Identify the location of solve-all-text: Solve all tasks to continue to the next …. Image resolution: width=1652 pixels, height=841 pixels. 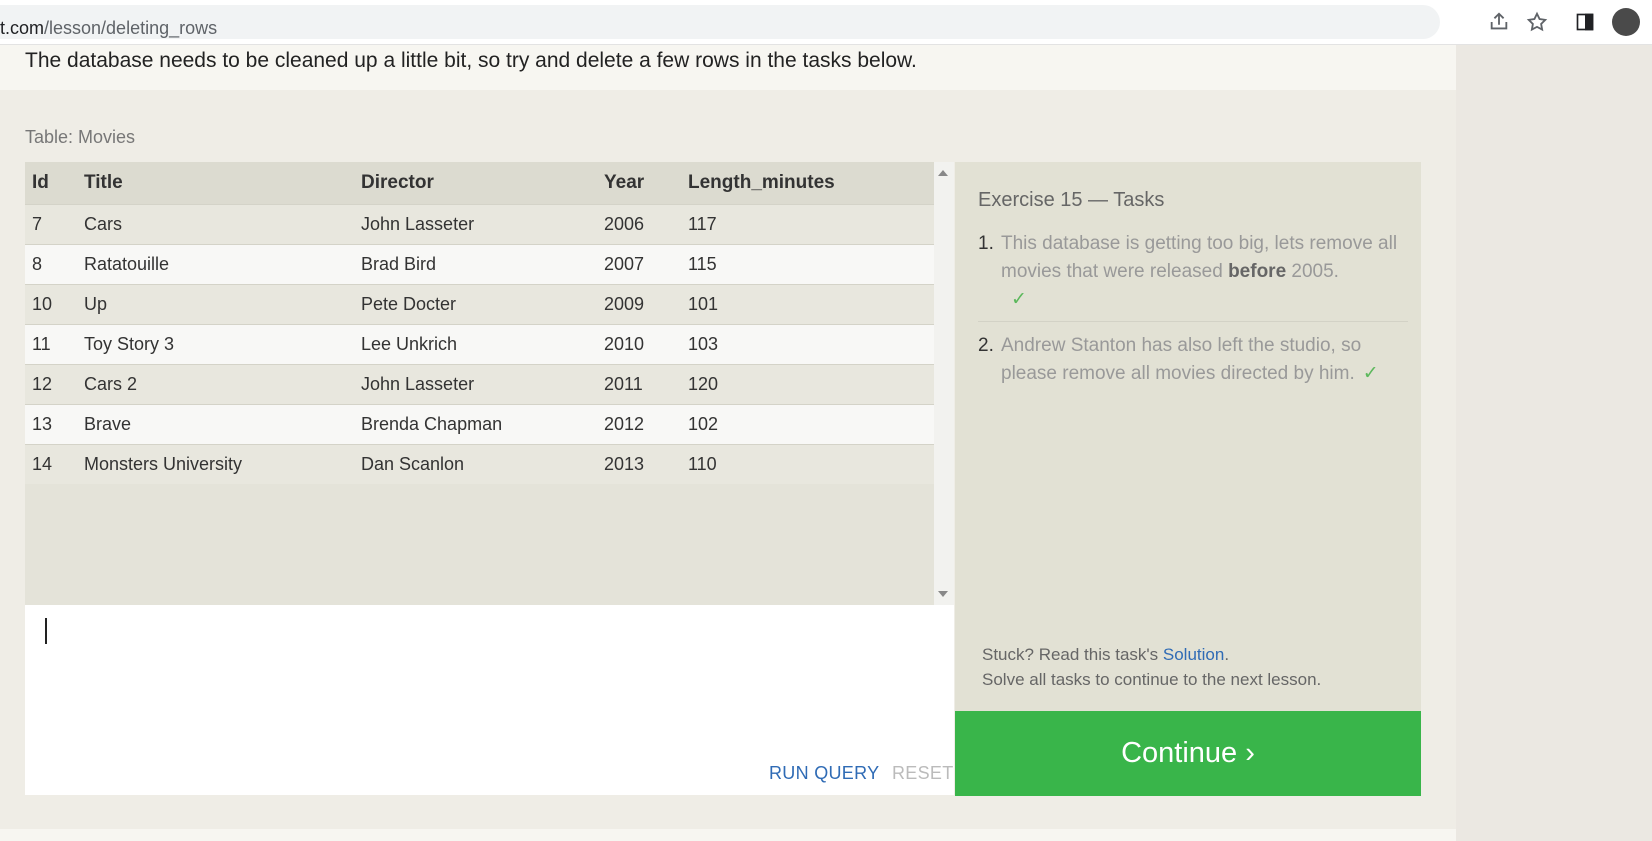
(1152, 679).